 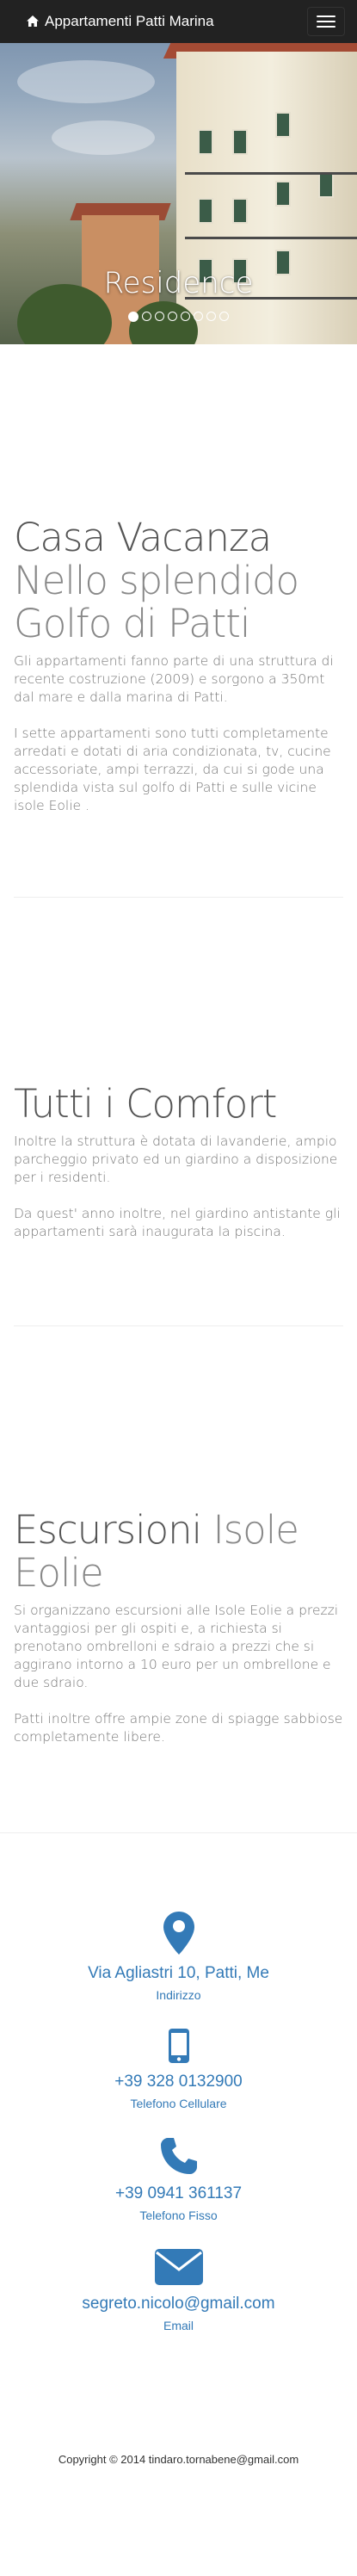 I want to click on heading-sub: Nello splendido Golfo di Patti, so click(x=157, y=602).